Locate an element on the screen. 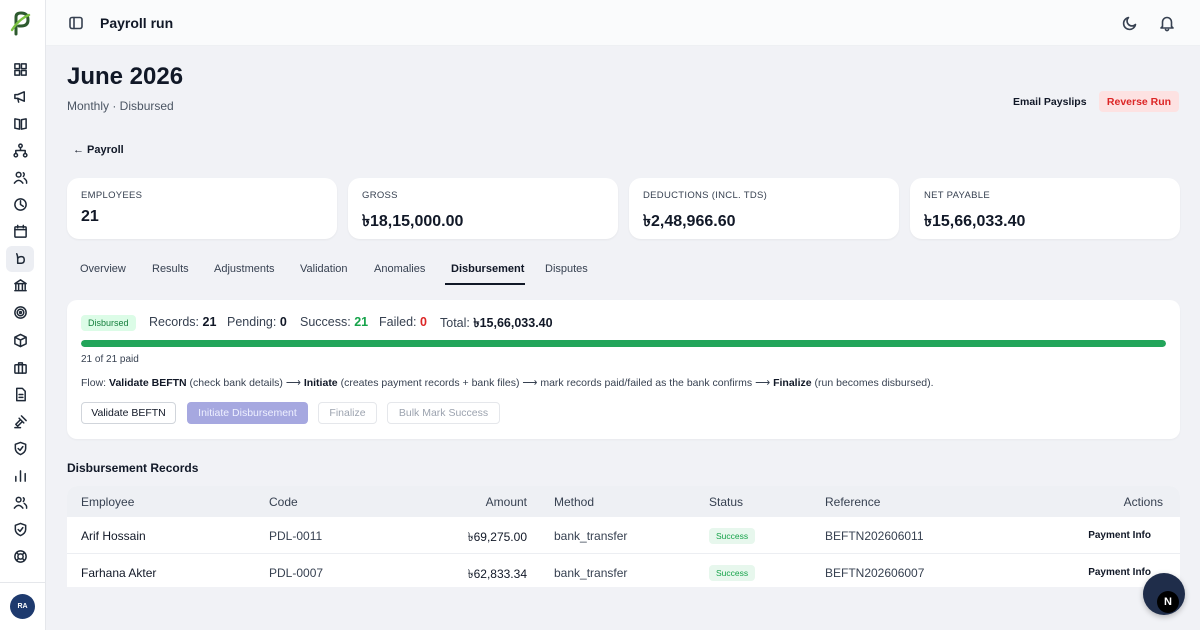 This screenshot has width=1200, height=630. reference: BEFTN202606007 is located at coordinates (875, 573).